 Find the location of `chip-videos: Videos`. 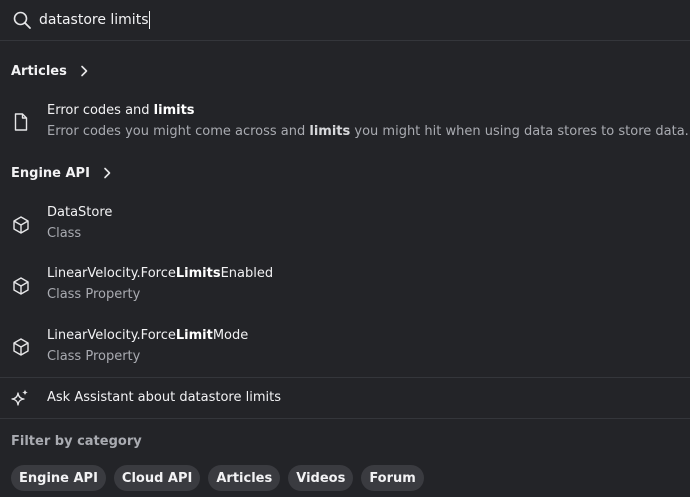

chip-videos: Videos is located at coordinates (321, 478).